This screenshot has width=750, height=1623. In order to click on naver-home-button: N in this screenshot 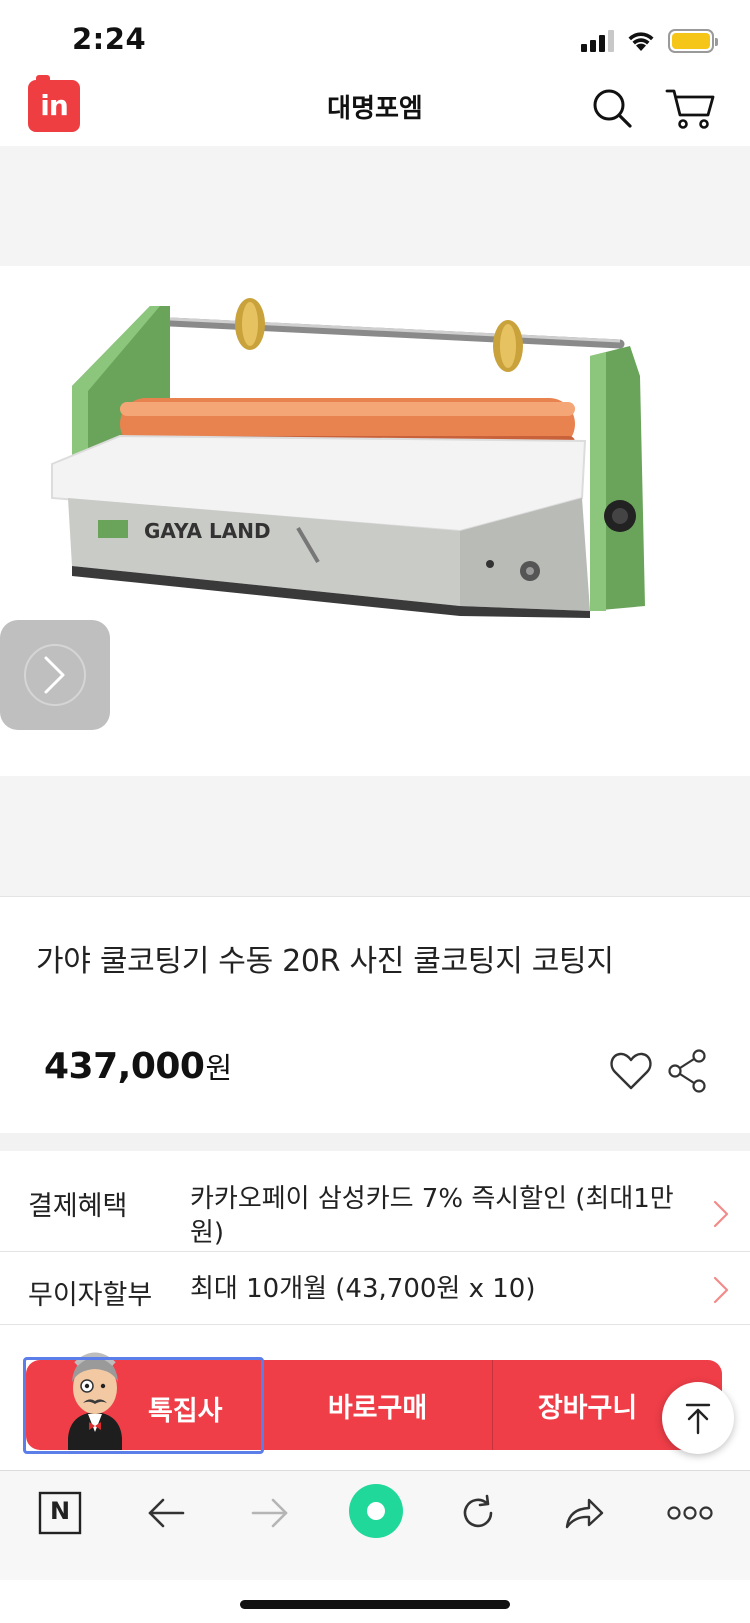, I will do `click(60, 1513)`.